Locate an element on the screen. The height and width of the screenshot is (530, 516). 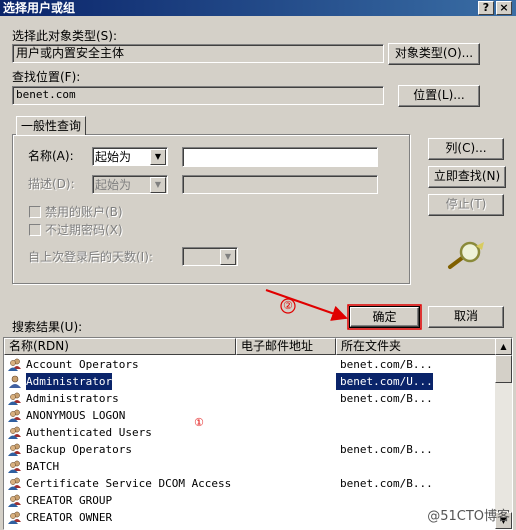
row-name: Authenticated Users is located at coordinates (89, 432).